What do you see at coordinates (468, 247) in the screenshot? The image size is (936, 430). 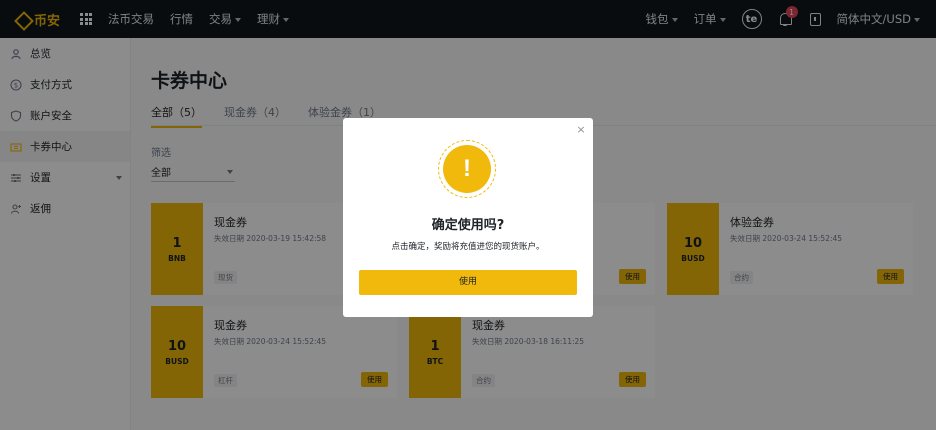 I see `dialog-description: 点击确定，奖励将充值进您的现货账户。` at bounding box center [468, 247].